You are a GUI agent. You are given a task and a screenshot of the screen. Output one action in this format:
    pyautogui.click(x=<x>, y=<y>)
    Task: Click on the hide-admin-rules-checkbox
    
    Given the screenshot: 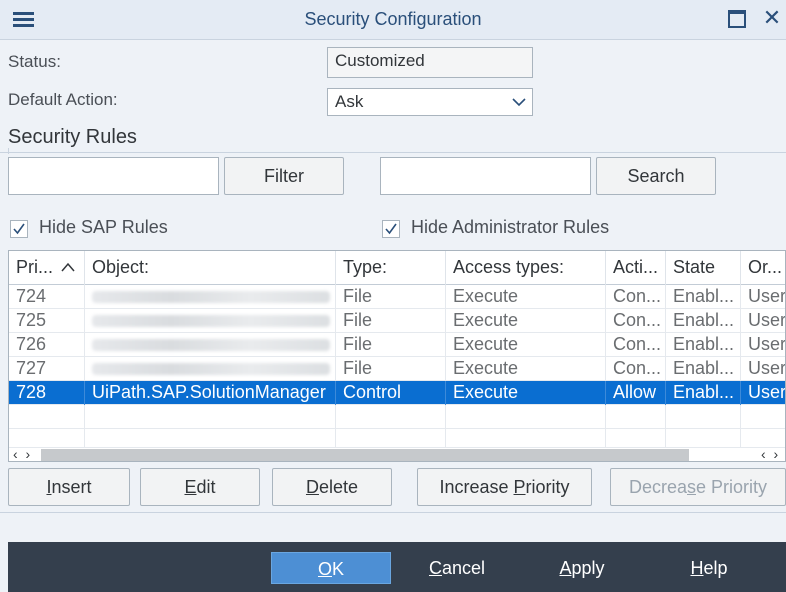 What is the action you would take?
    pyautogui.click(x=391, y=229)
    